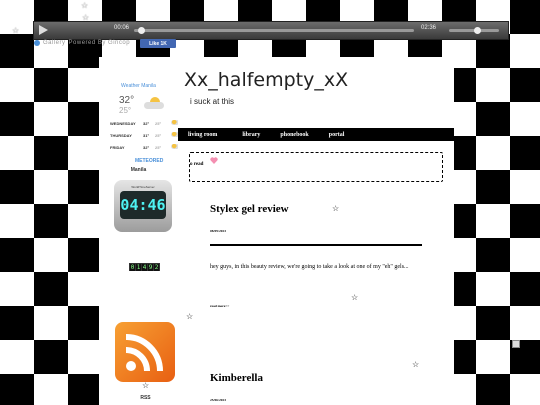  I want to click on post-date: 08/09/2023, so click(218, 231).